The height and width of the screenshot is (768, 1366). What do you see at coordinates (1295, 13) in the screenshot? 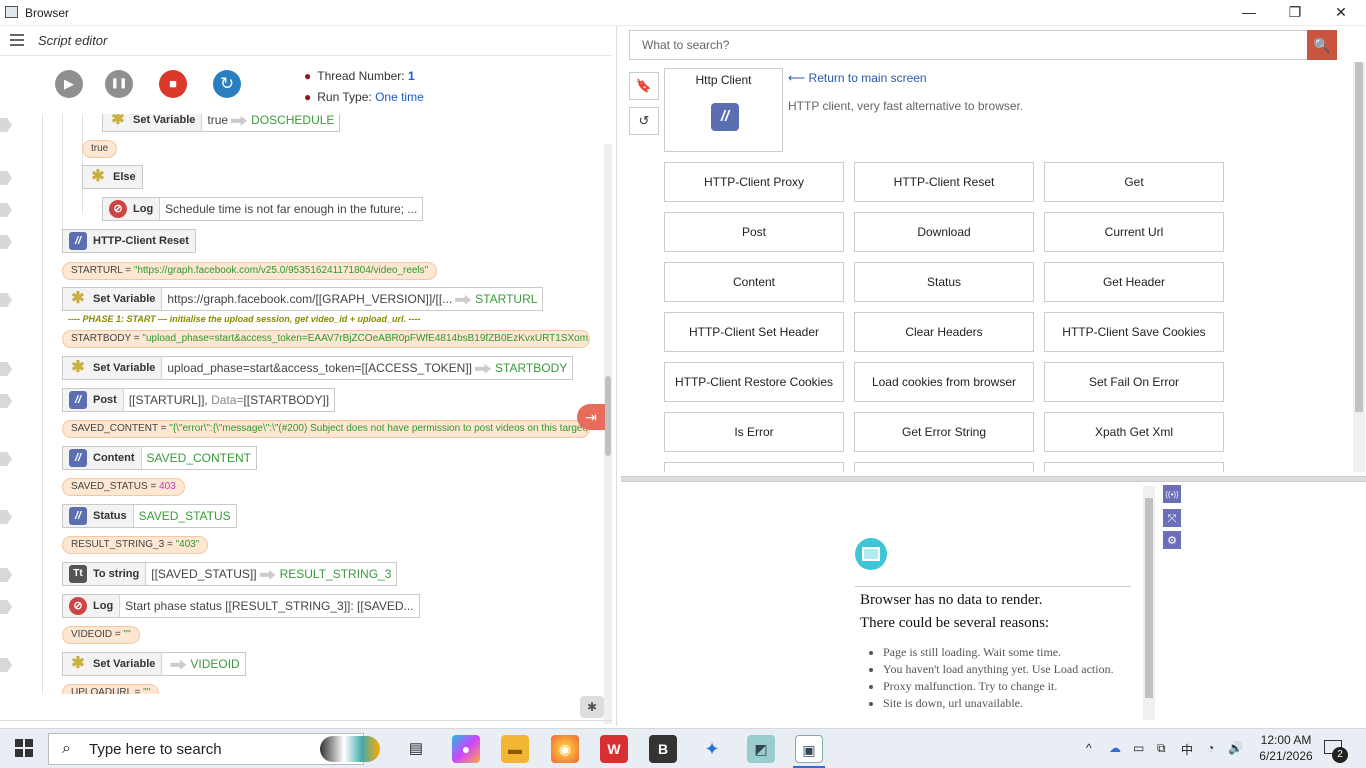
I see `restore-button: ❐` at bounding box center [1295, 13].